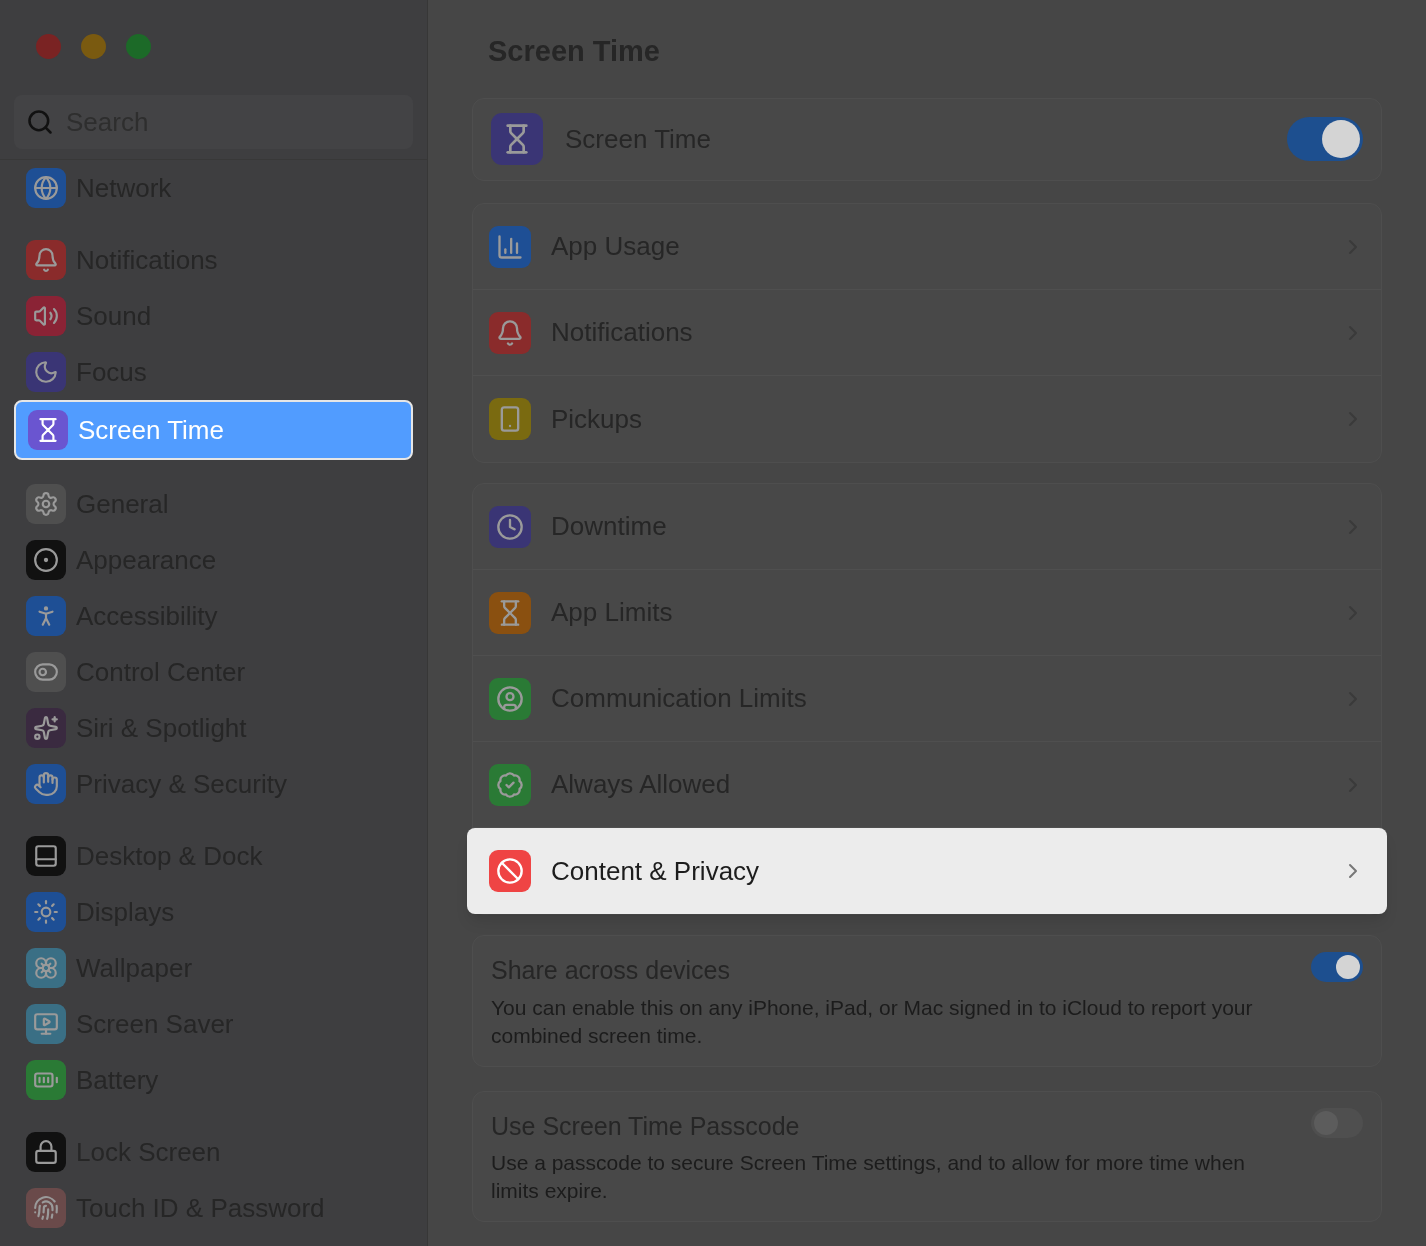 This screenshot has height=1246, width=1426. What do you see at coordinates (46, 1024) in the screenshot?
I see `screen-icon` at bounding box center [46, 1024].